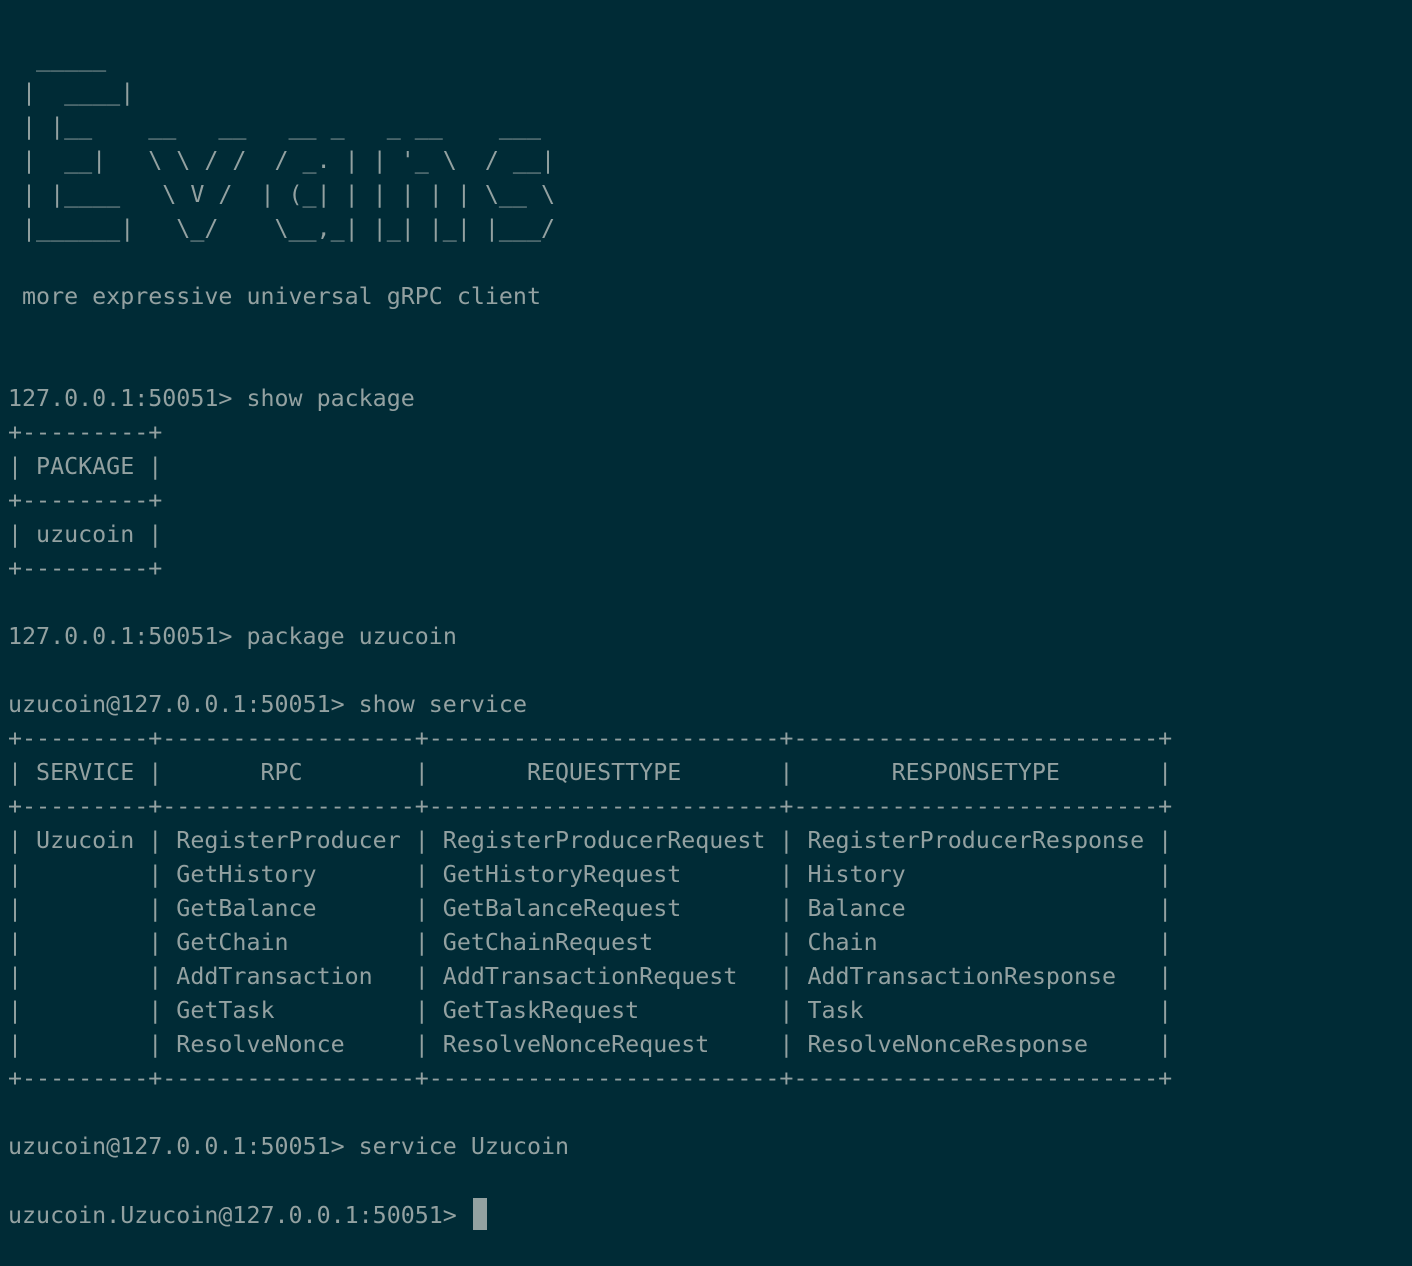 This screenshot has width=1412, height=1266. What do you see at coordinates (282, 160) in the screenshot?
I see `banner-line: | __| \ \ / / / _. | | '_ \ / __|` at bounding box center [282, 160].